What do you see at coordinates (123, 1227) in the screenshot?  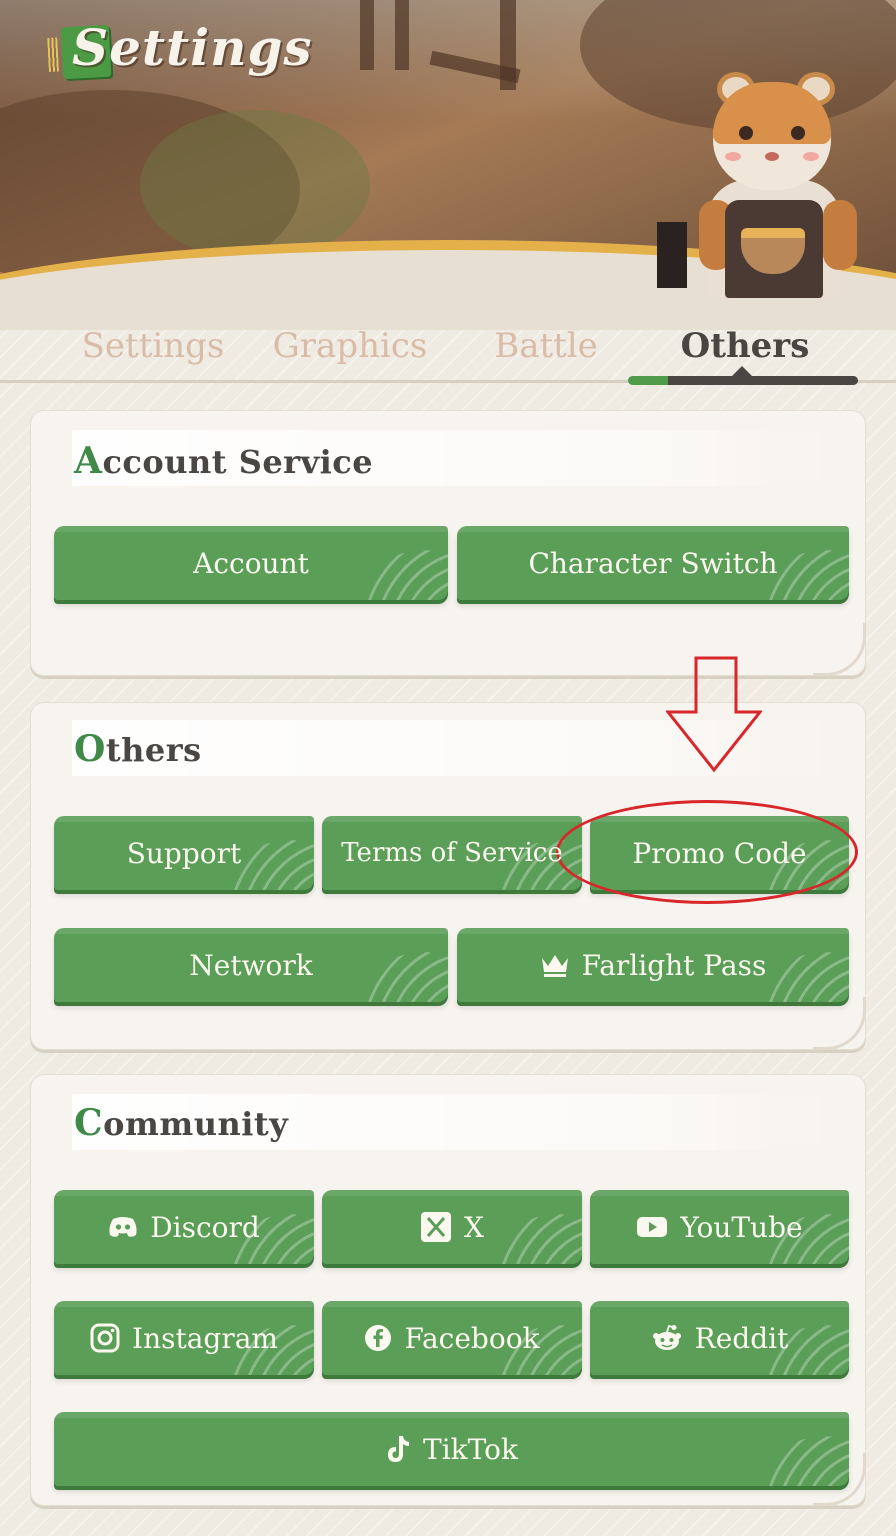 I see `discord-icon` at bounding box center [123, 1227].